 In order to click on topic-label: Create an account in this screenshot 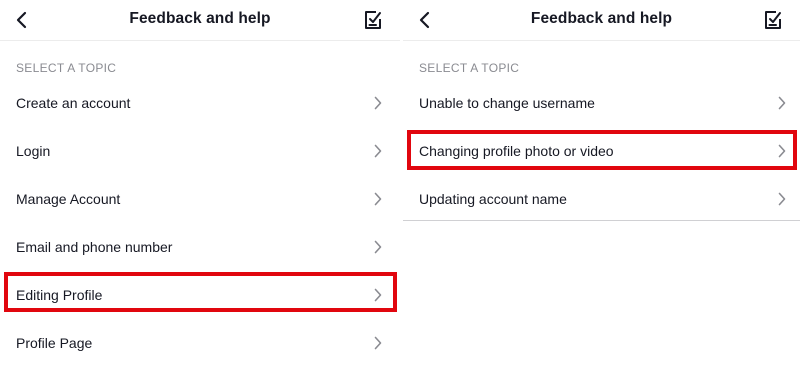, I will do `click(73, 103)`.